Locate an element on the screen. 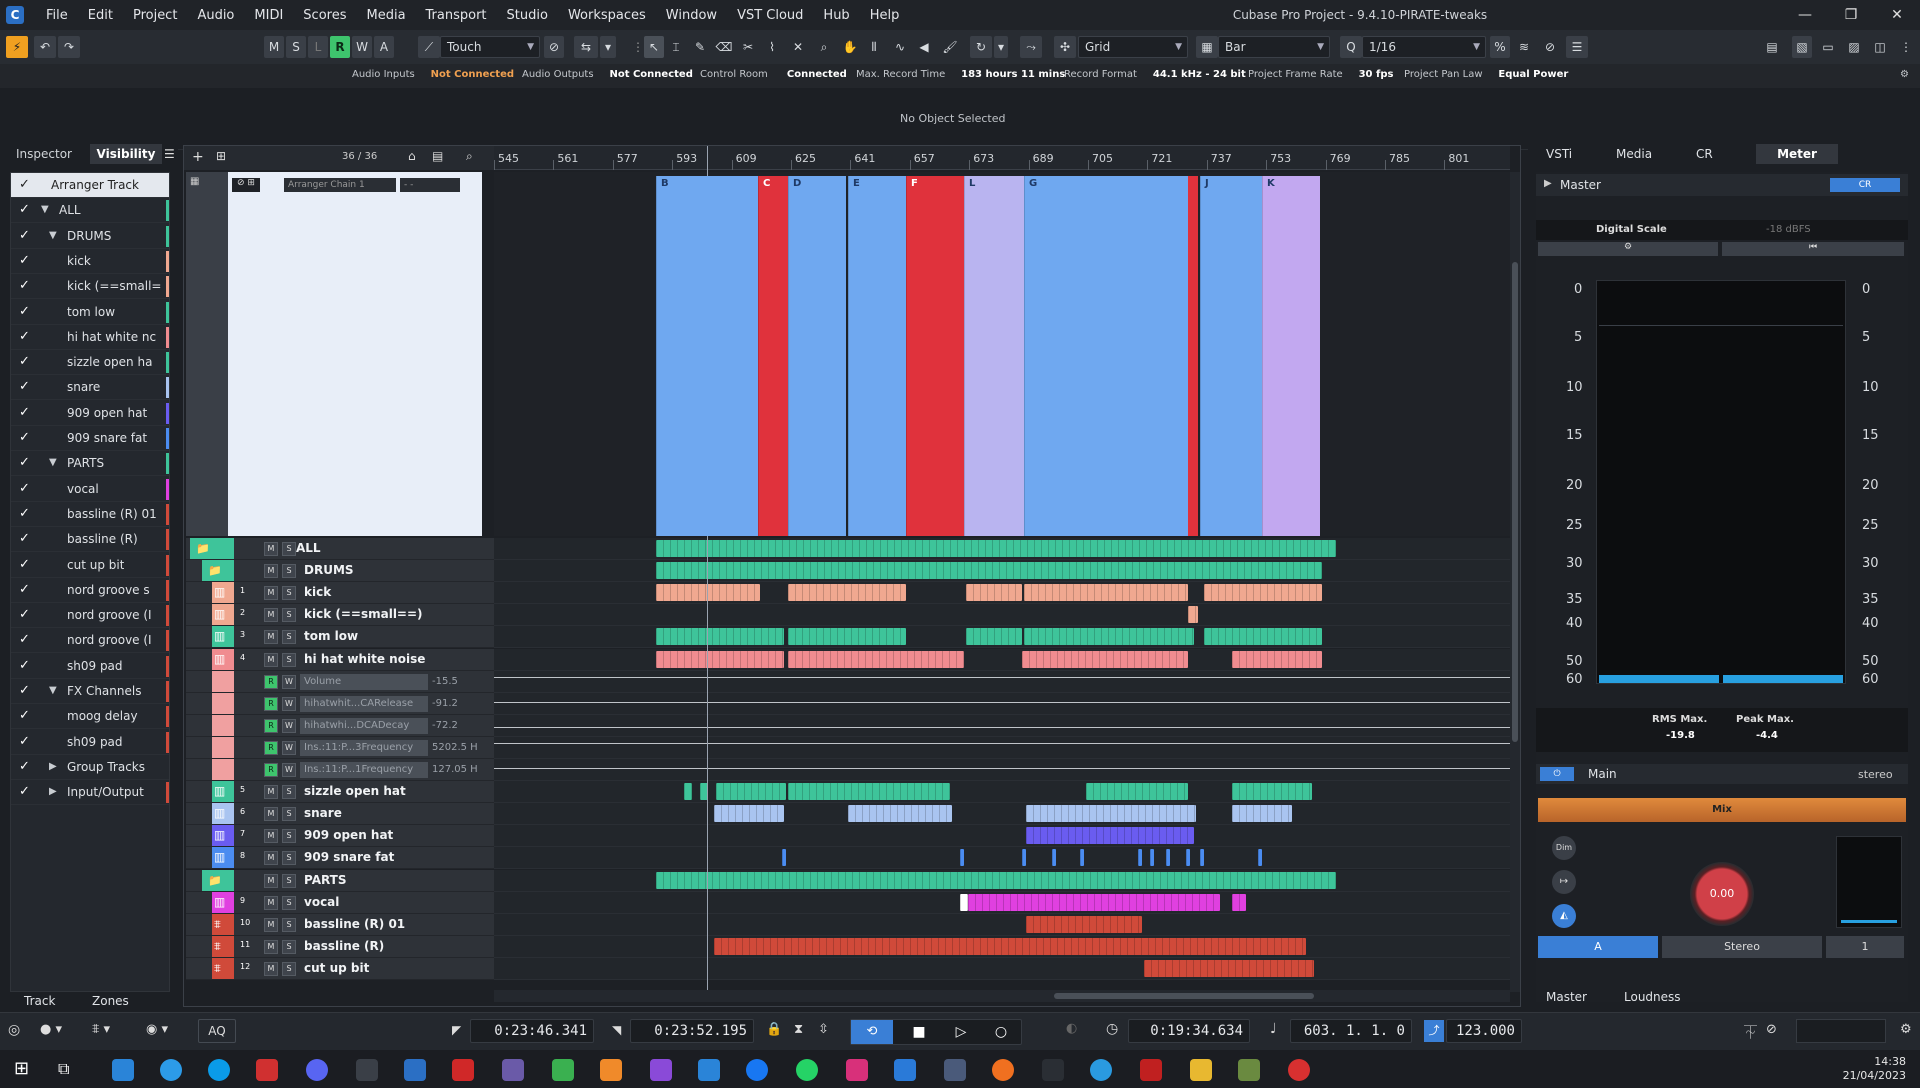 This screenshot has width=1920, height=1088. snap-icon: ⤳ is located at coordinates (1031, 47).